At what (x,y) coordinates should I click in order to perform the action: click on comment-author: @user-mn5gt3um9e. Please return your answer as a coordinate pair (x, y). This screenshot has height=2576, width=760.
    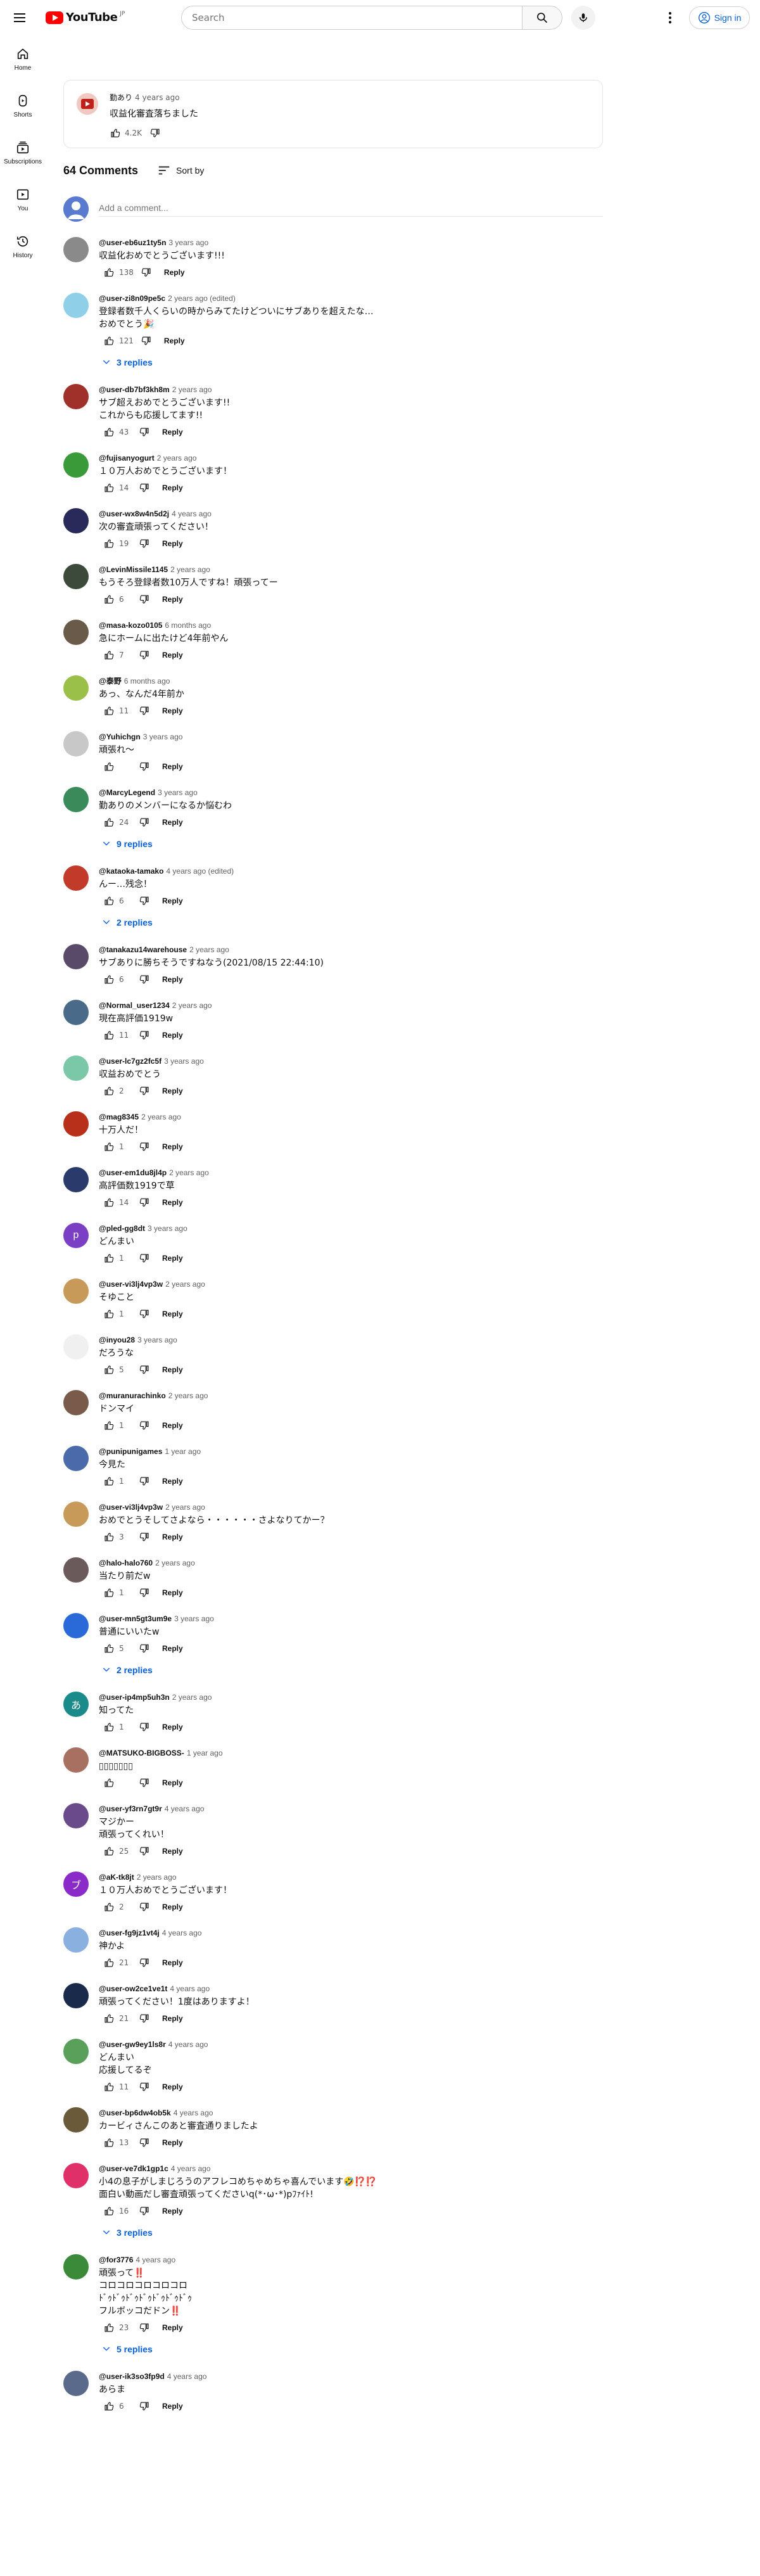
    Looking at the image, I should click on (135, 1619).